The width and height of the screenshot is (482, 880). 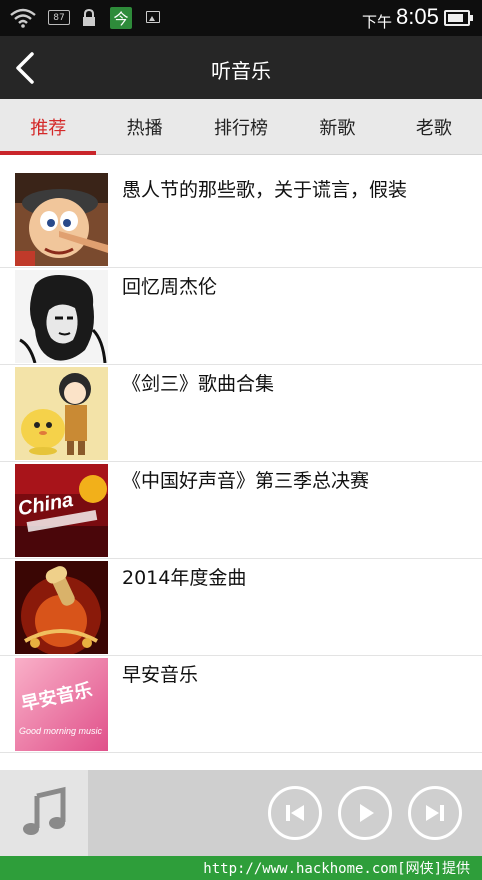 I want to click on play-button, so click(x=365, y=813).